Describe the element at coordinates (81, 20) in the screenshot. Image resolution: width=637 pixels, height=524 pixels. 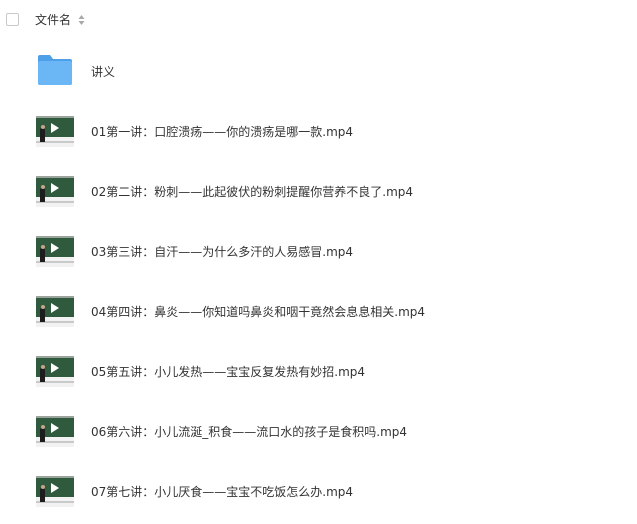
I see `sort-updown-icon` at that location.